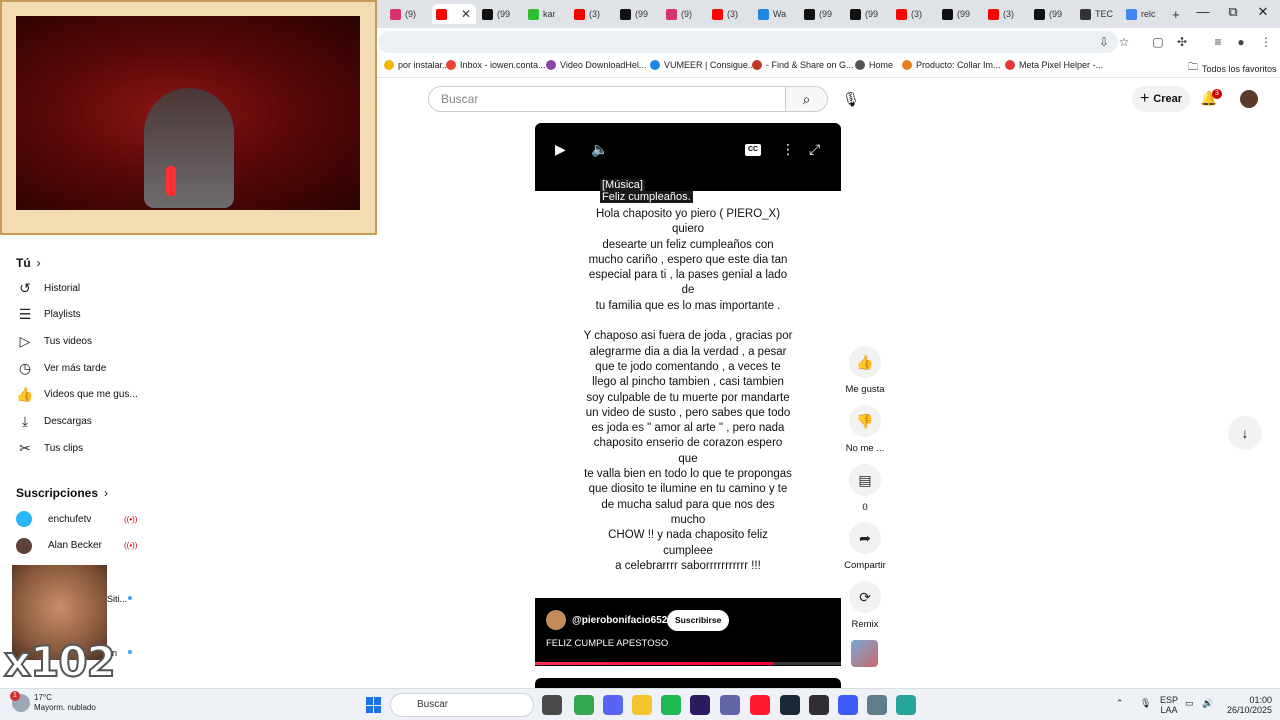 The image size is (1280, 720). What do you see at coordinates (788, 149) in the screenshot?
I see `more-options-icon: ⋮` at bounding box center [788, 149].